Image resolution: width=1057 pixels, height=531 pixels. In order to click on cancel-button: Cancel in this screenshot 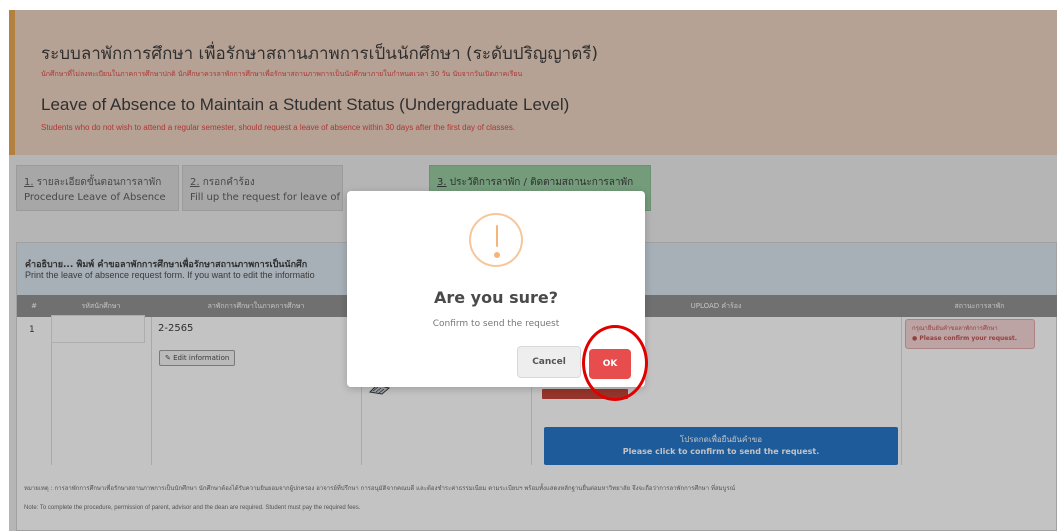, I will do `click(549, 362)`.